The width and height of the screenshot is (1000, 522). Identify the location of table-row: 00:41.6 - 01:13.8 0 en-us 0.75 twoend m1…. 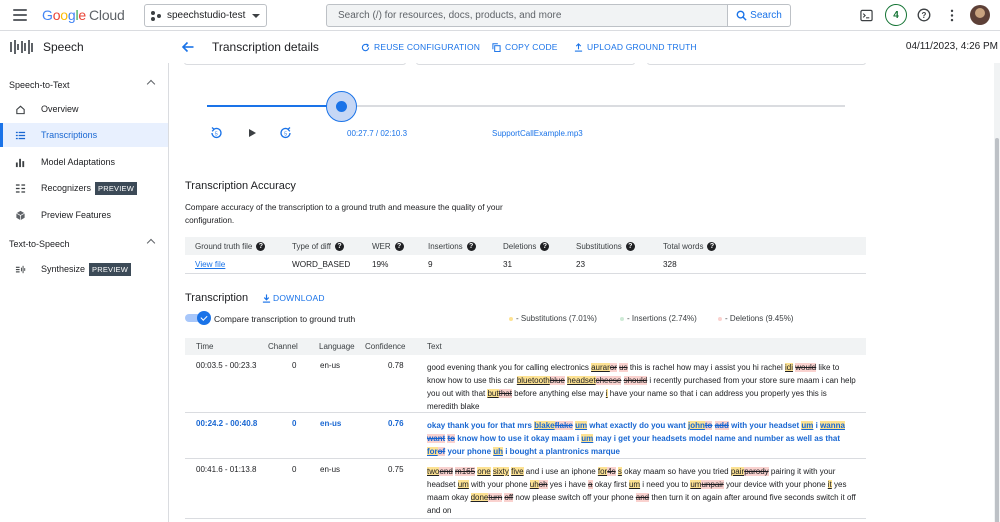
(525, 489).